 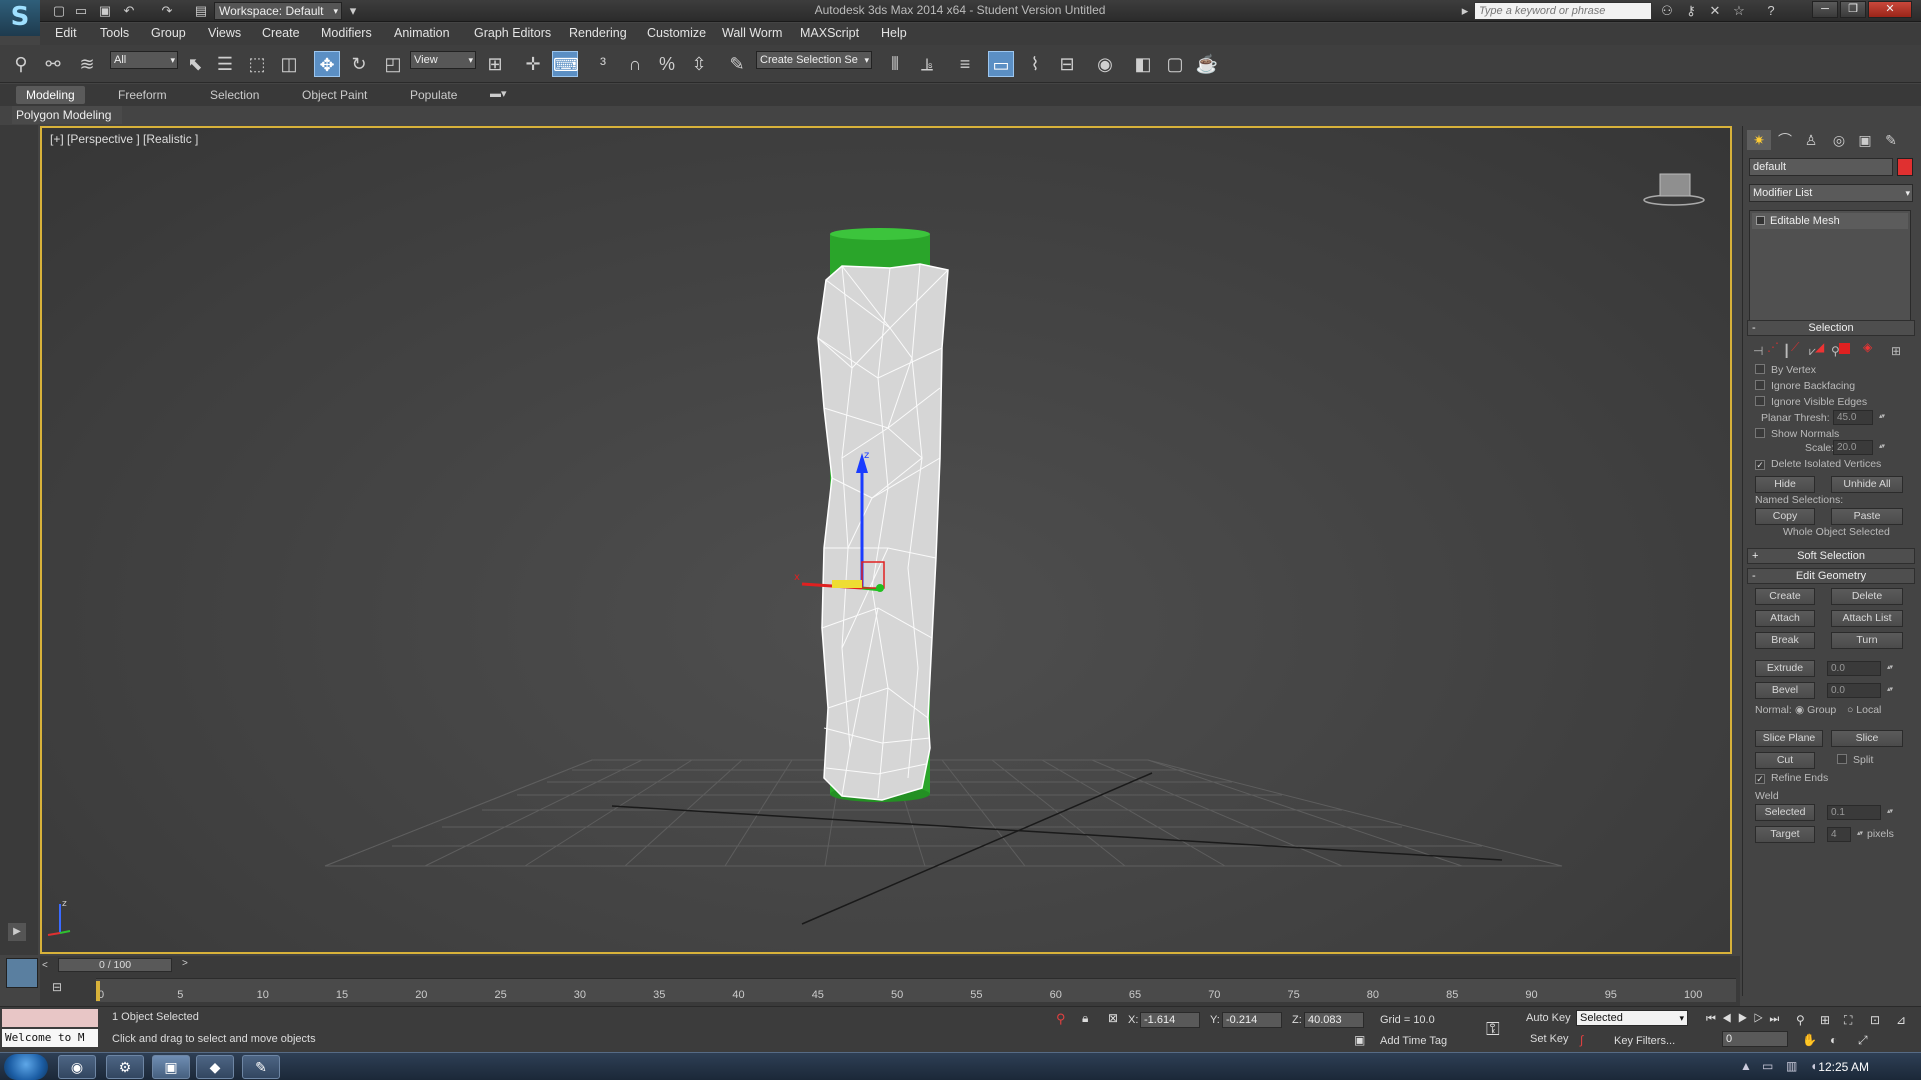 What do you see at coordinates (144, 60) in the screenshot?
I see `selection-filter-dropdown: All ▾` at bounding box center [144, 60].